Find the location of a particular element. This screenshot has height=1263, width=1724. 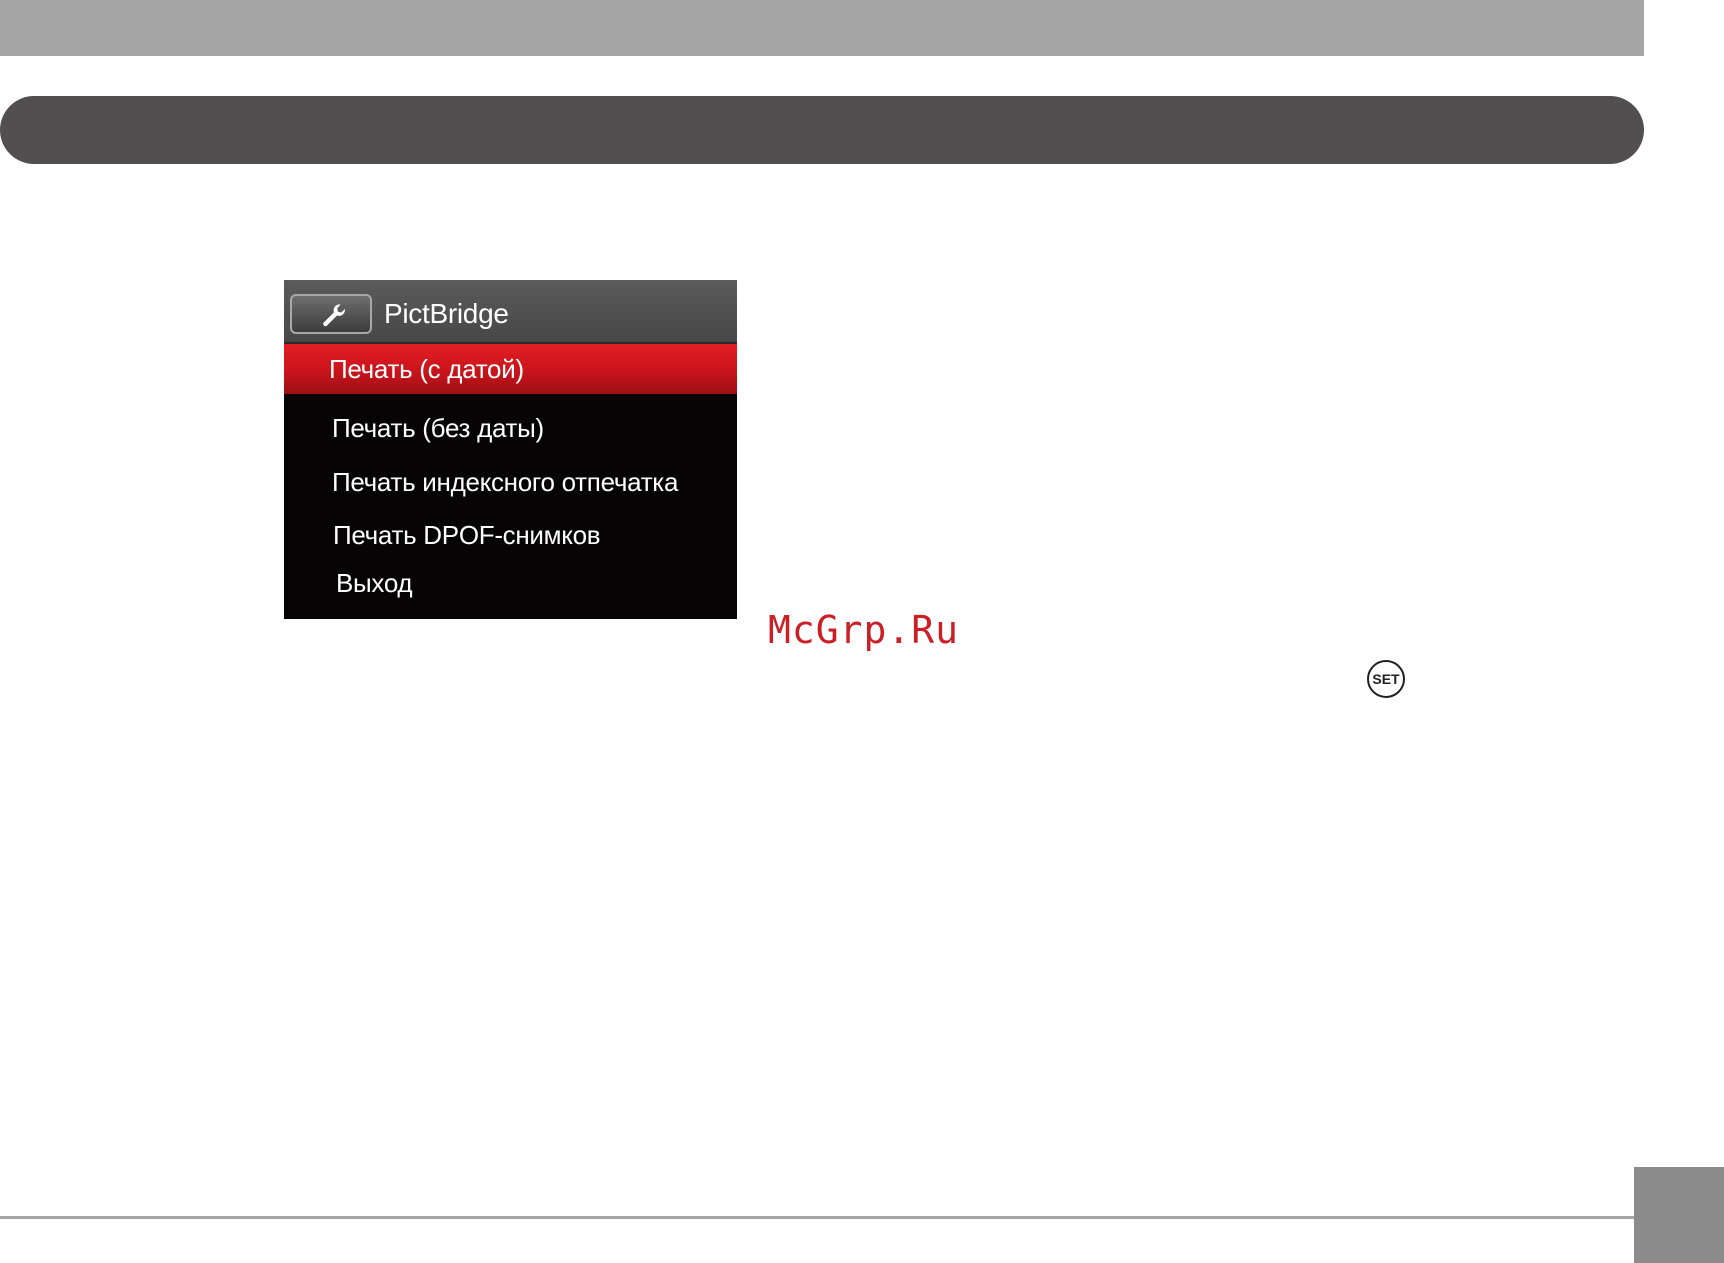

menu-item-label: Печать (без даты) is located at coordinates (438, 428).